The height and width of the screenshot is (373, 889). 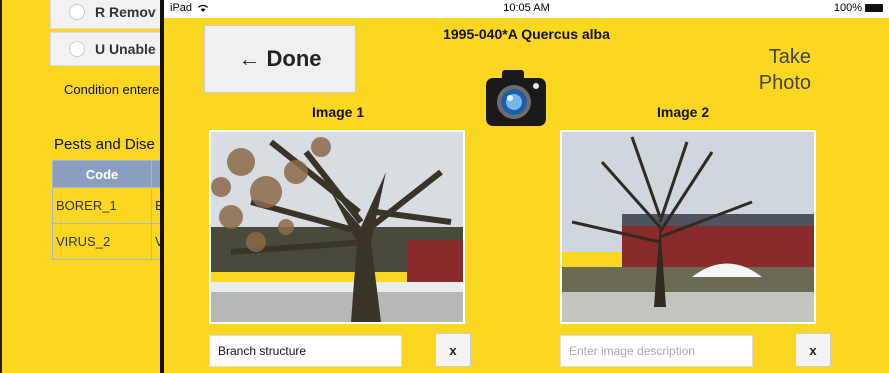 I want to click on battery-percent: 100%, so click(x=847, y=8).